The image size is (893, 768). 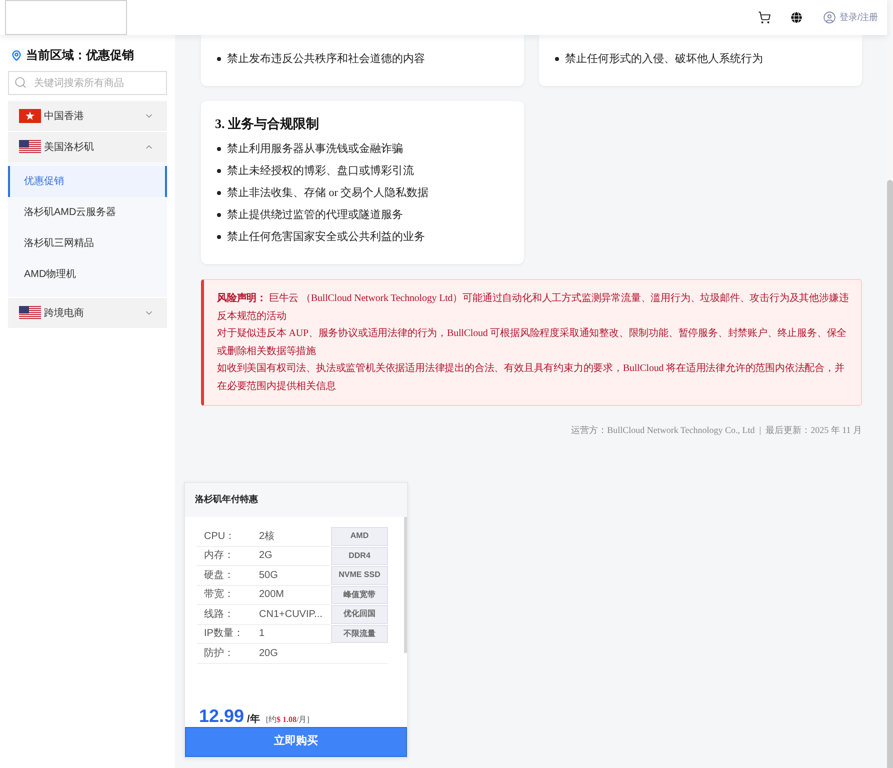 I want to click on spec-tag: AMD, so click(x=359, y=536).